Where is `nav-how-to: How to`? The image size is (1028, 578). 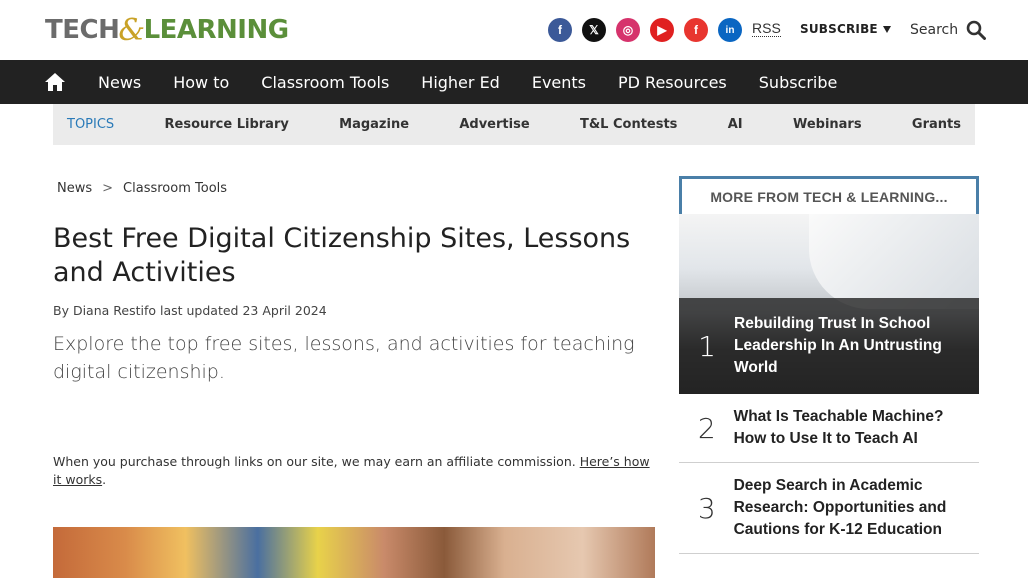 nav-how-to: How to is located at coordinates (201, 82).